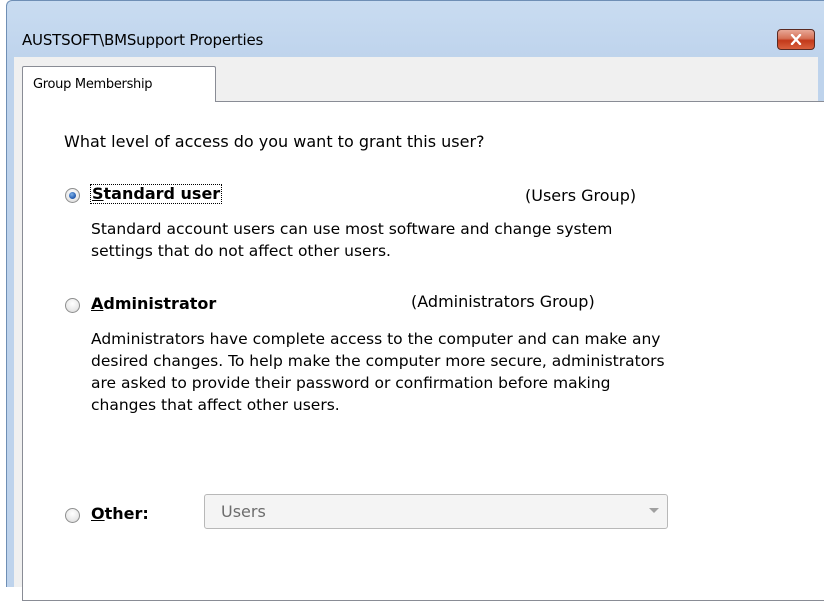 The height and width of the screenshot is (601, 824). I want to click on standard-user-label: Standard user, so click(156, 194).